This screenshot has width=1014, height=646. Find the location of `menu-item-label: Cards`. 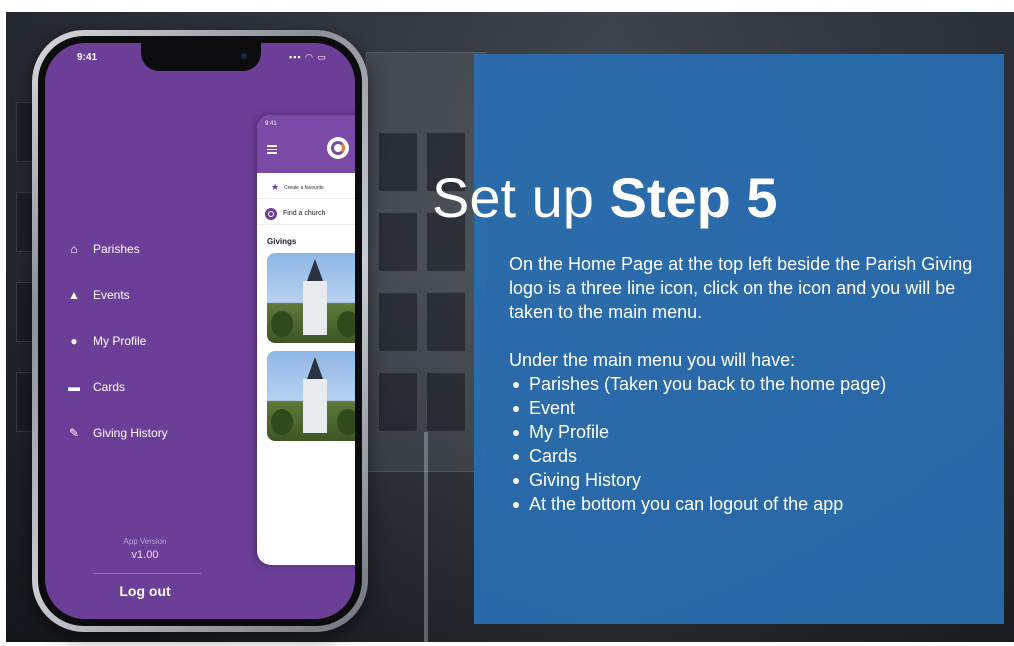

menu-item-label: Cards is located at coordinates (109, 387).